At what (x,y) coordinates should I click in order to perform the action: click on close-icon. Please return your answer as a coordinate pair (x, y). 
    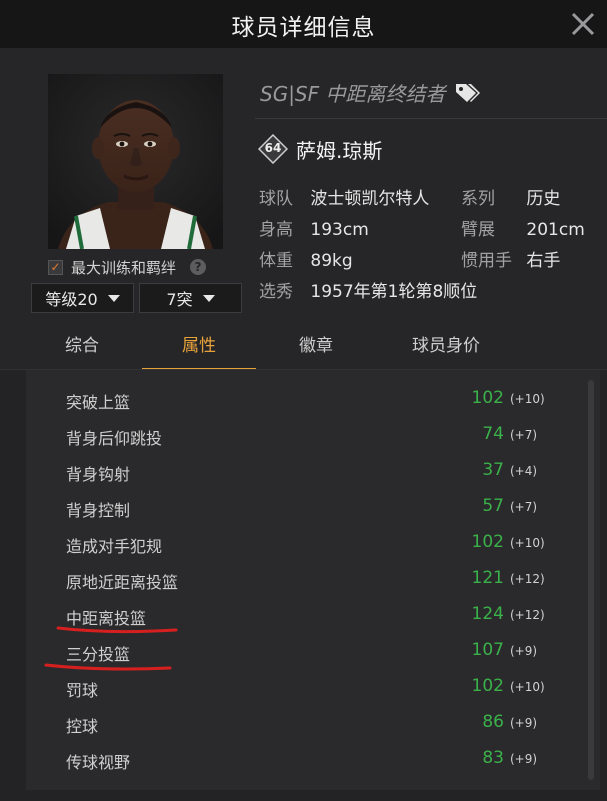
    Looking at the image, I should click on (583, 24).